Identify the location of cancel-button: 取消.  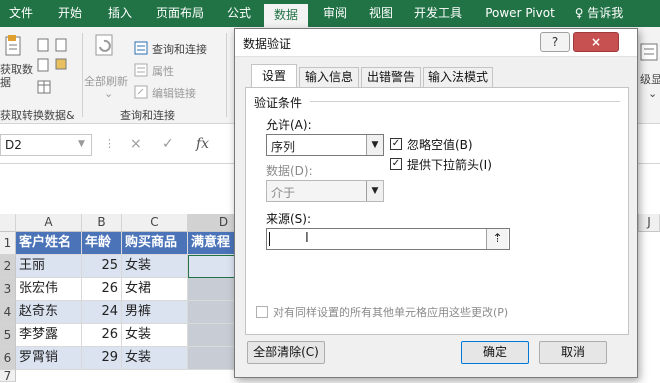
(573, 352).